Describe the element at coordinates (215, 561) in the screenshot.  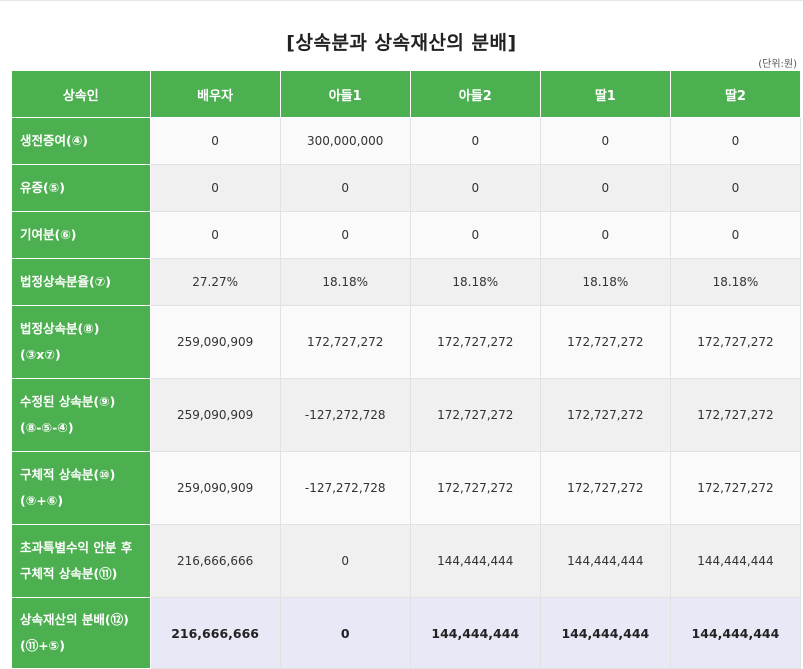
I see `table-cell: 216,666,666` at that location.